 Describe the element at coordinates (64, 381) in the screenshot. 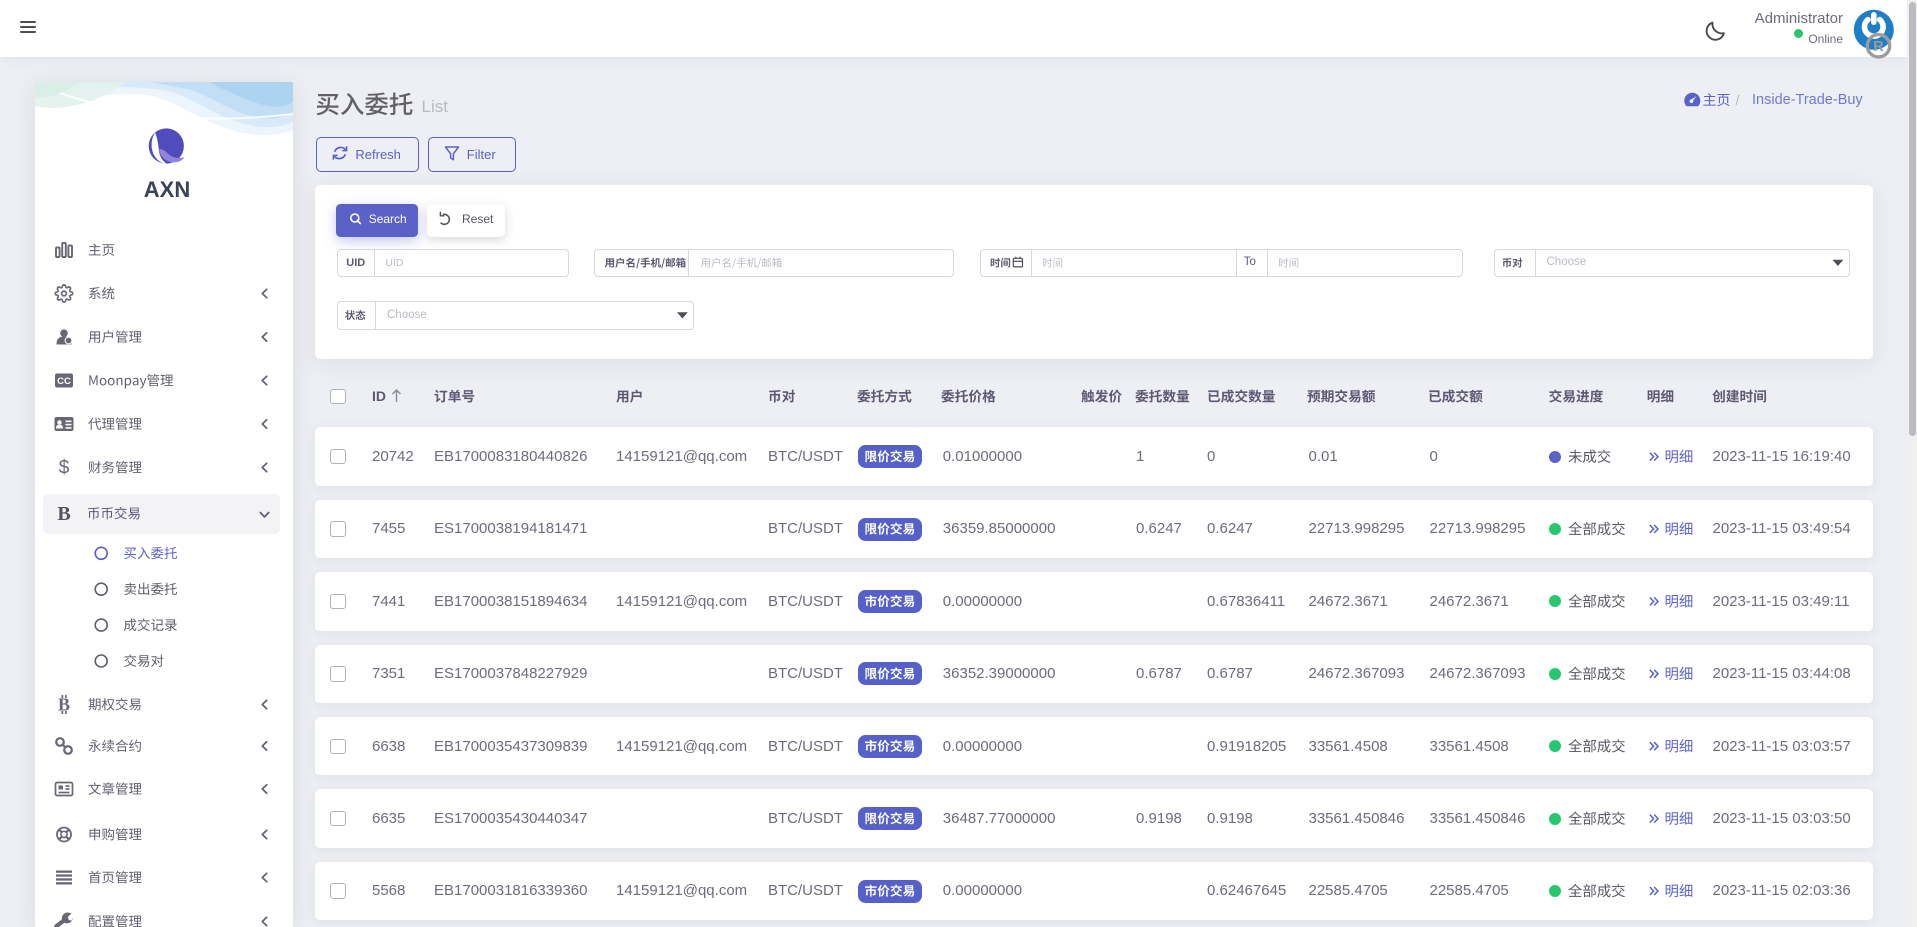

I see `svg-text: CC` at that location.